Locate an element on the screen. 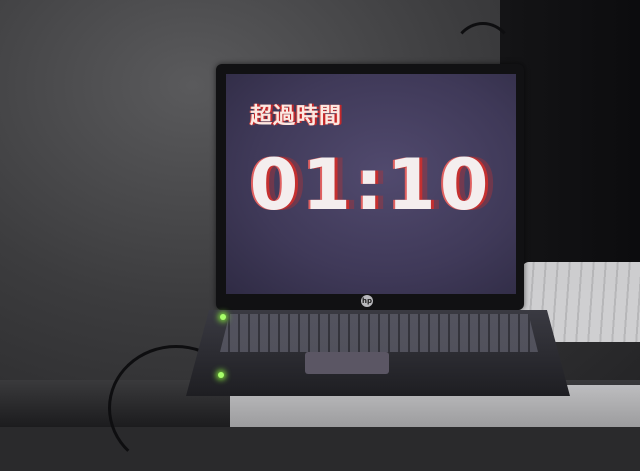  countdown-timer: 01:10 is located at coordinates (371, 185).